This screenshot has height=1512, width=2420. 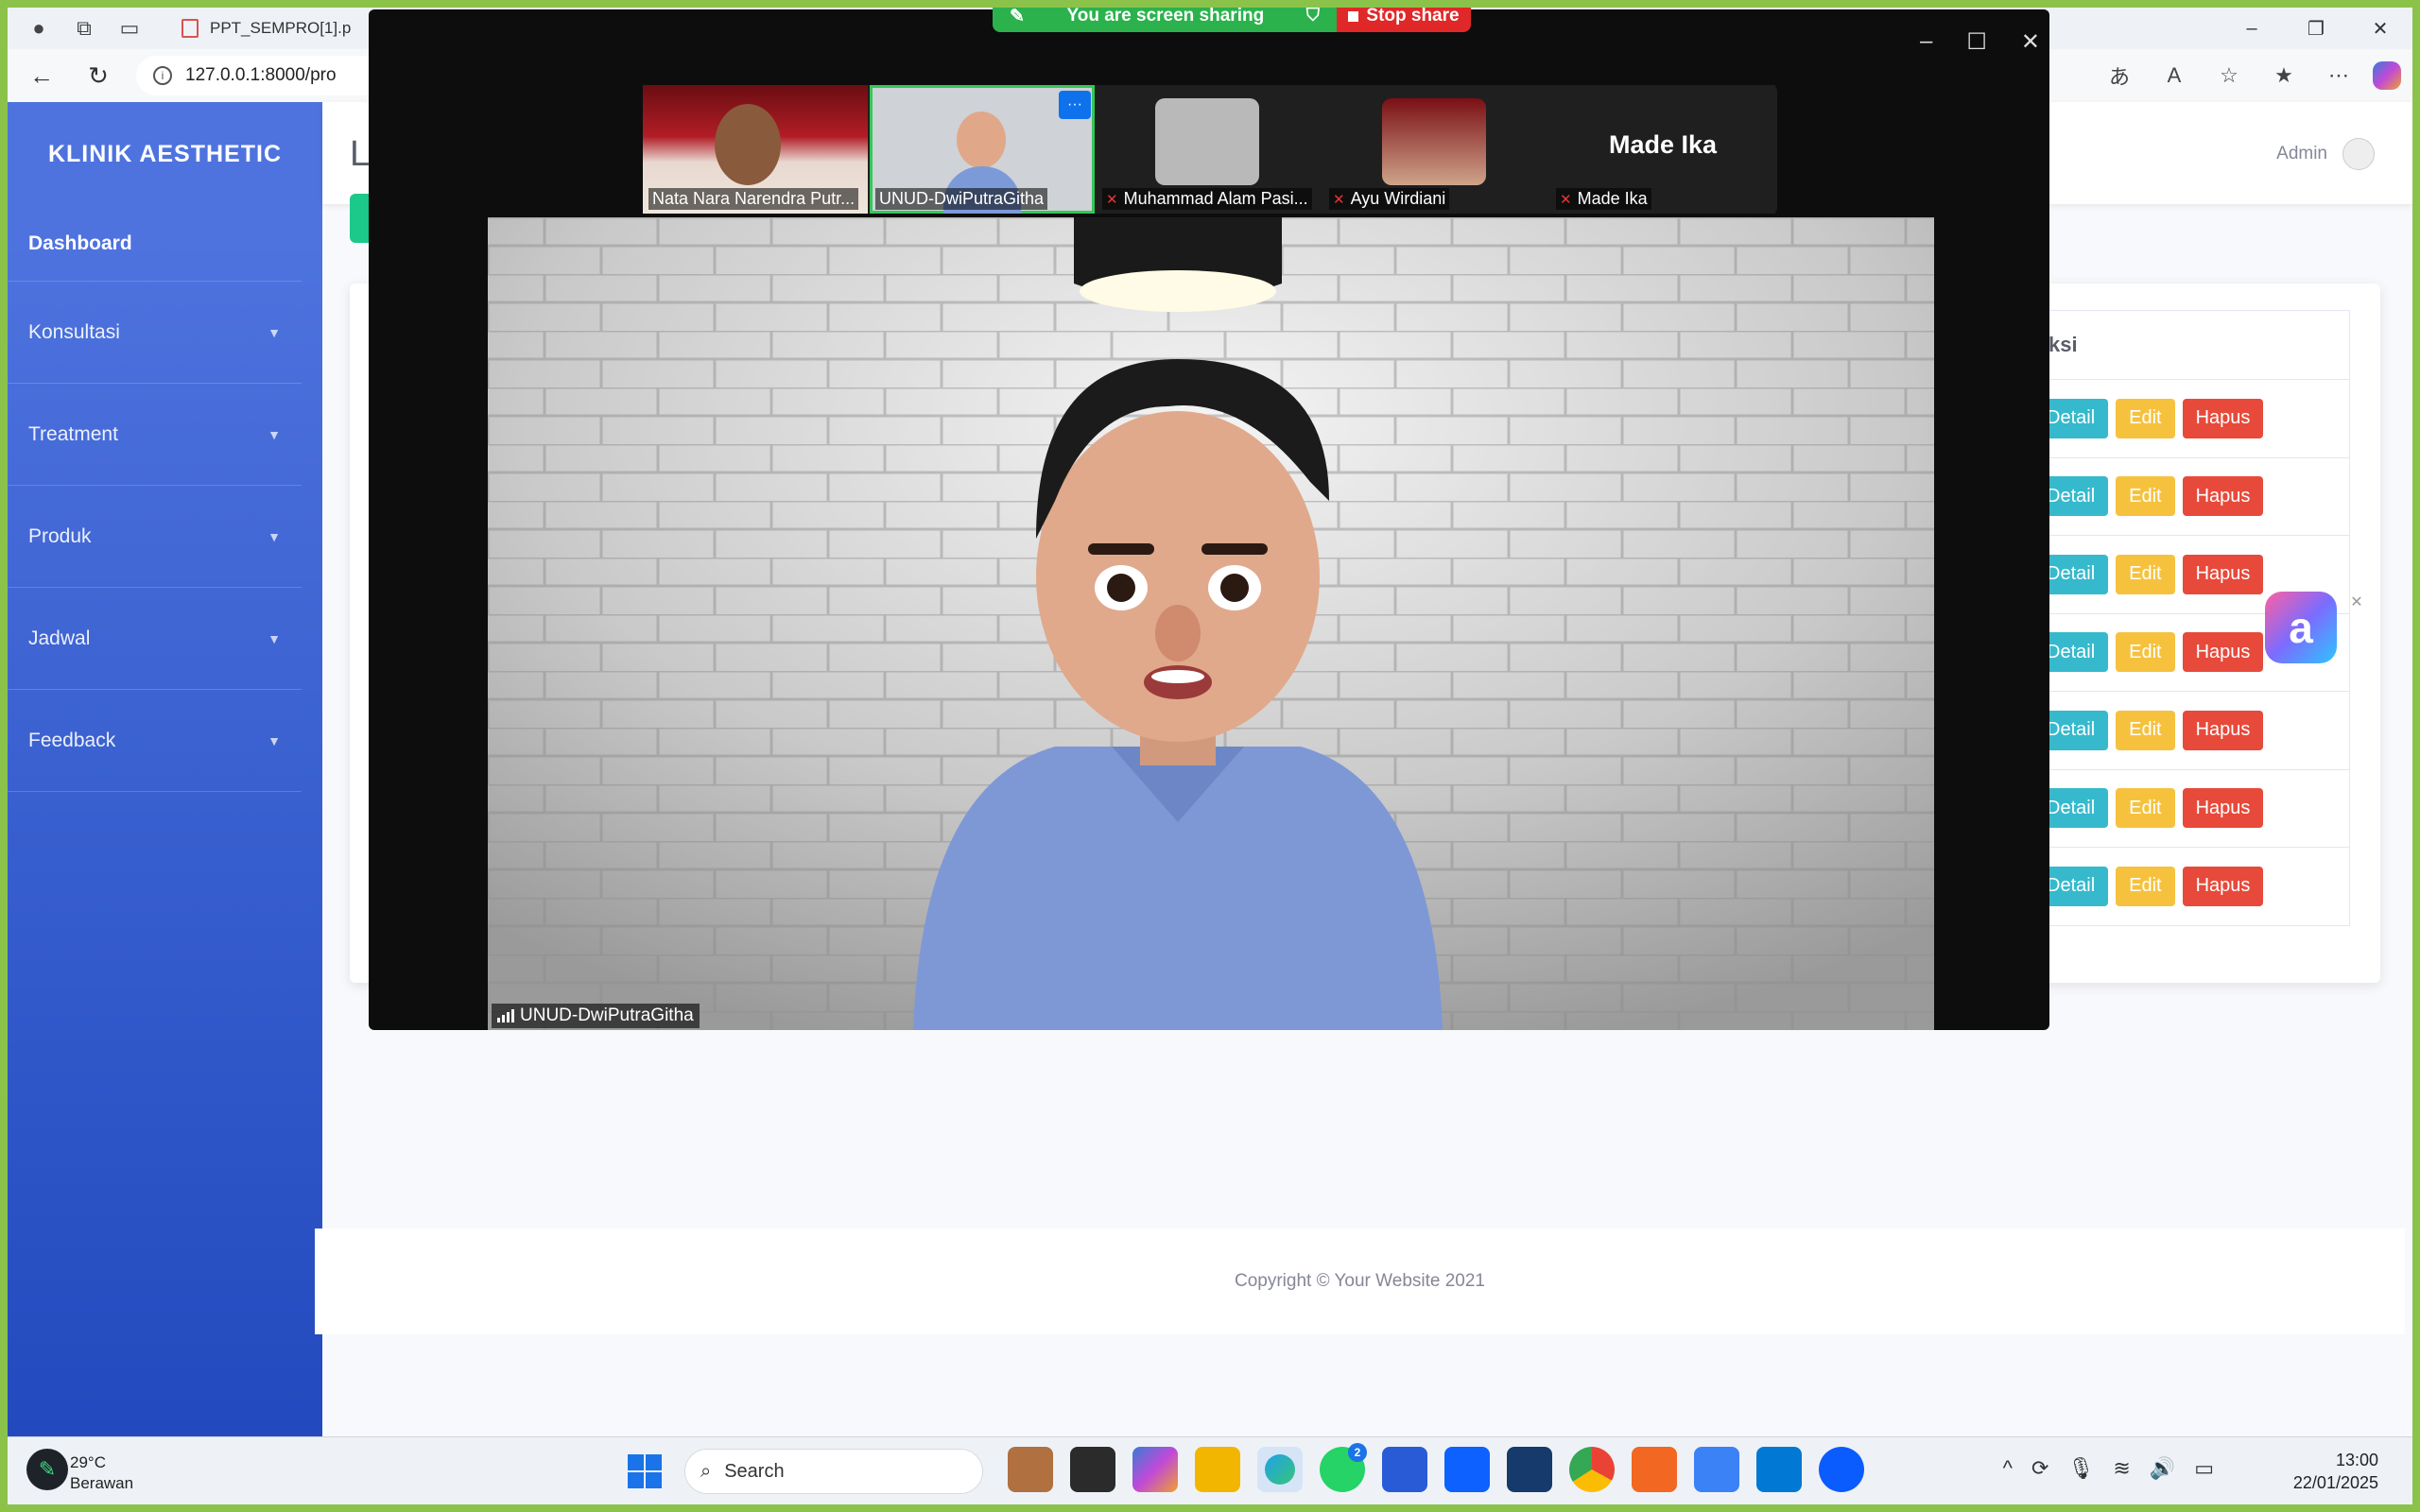 I want to click on taskbar-search: ⌕ Search, so click(x=833, y=1471).